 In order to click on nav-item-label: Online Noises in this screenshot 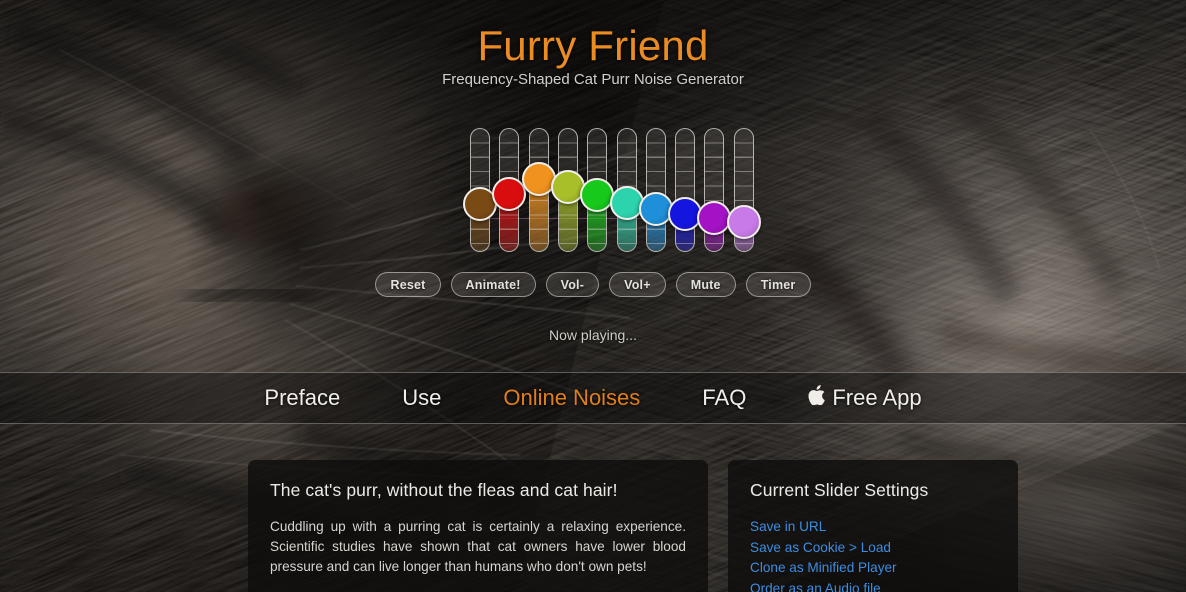, I will do `click(572, 397)`.